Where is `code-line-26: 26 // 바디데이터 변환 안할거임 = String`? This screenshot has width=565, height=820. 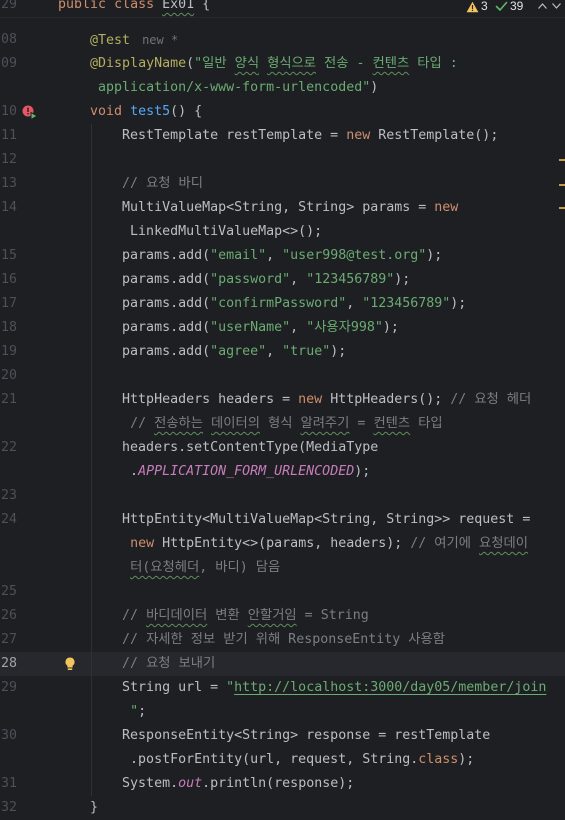 code-line-26: 26 // 바디데이터 변환 안할거임 = String is located at coordinates (282, 616).